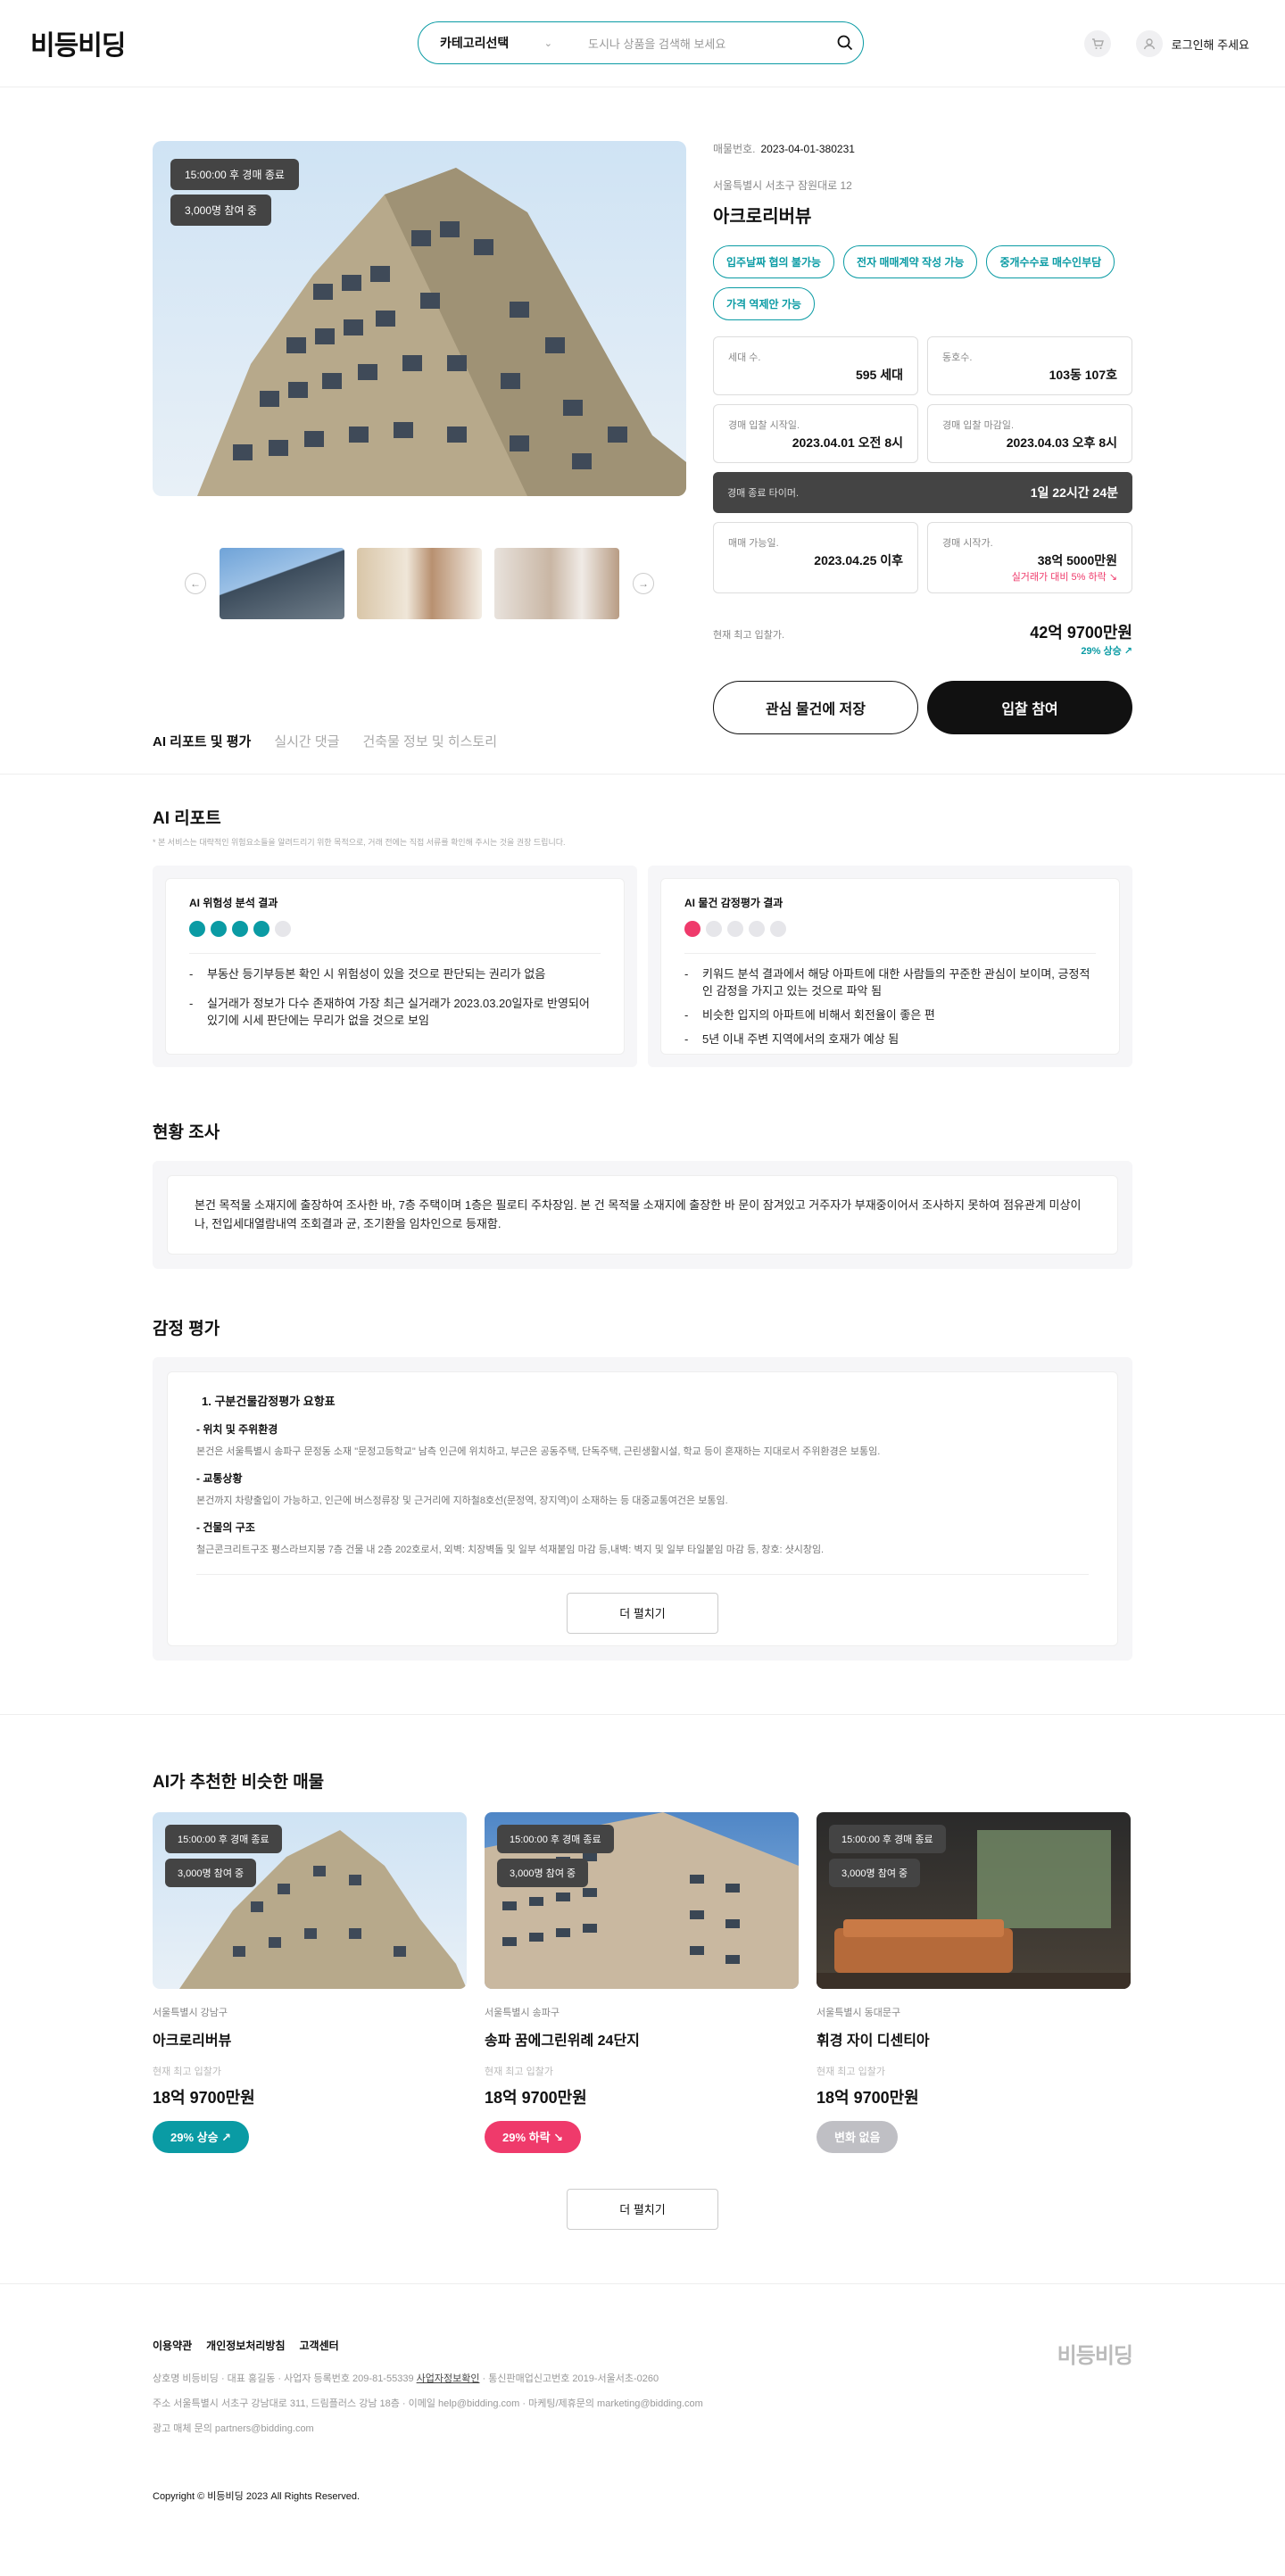  What do you see at coordinates (643, 583) in the screenshot?
I see `next-arrow-icon: →` at bounding box center [643, 583].